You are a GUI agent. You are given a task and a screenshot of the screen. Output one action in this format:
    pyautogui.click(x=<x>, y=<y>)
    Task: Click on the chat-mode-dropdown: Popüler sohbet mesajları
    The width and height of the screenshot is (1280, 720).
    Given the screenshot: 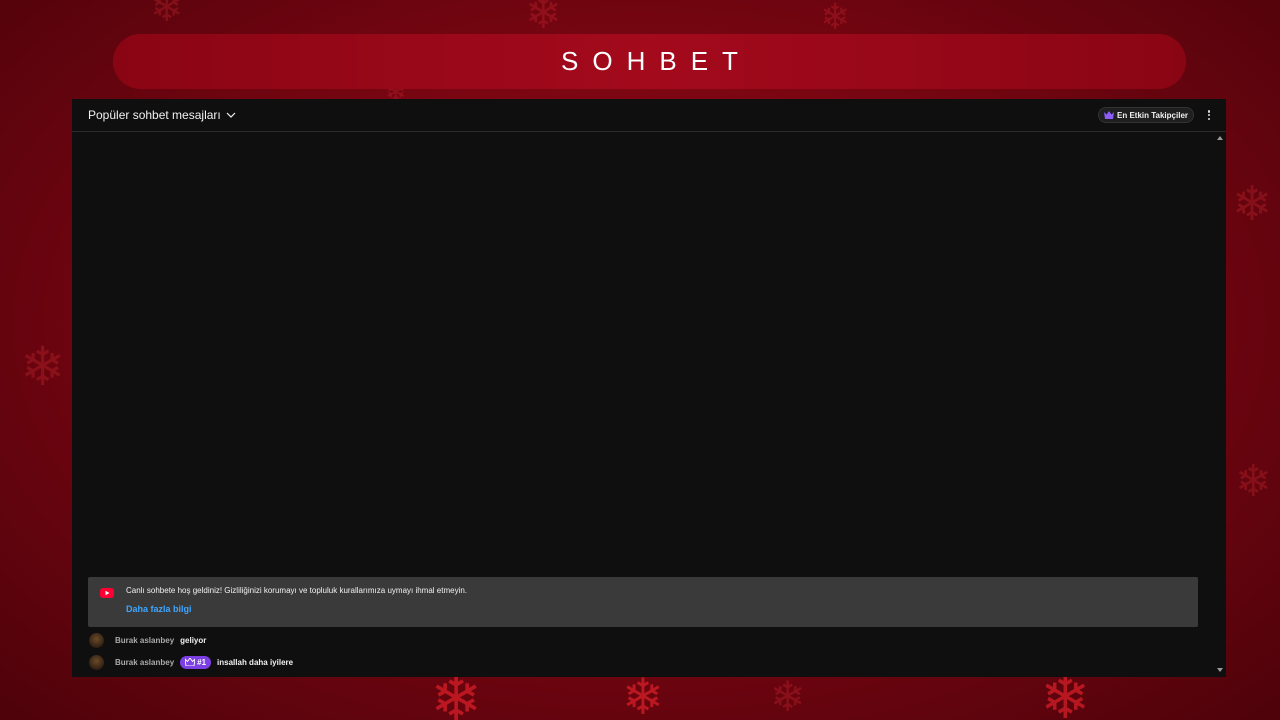 What is the action you would take?
    pyautogui.click(x=162, y=115)
    